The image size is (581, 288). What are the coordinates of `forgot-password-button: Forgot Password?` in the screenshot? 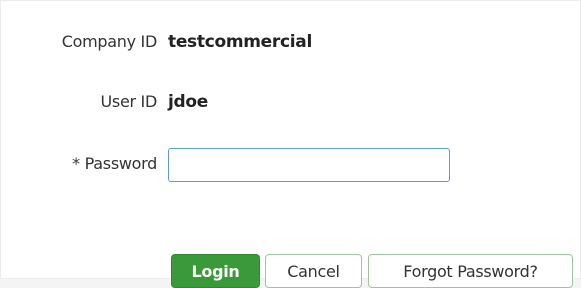 It's located at (470, 271).